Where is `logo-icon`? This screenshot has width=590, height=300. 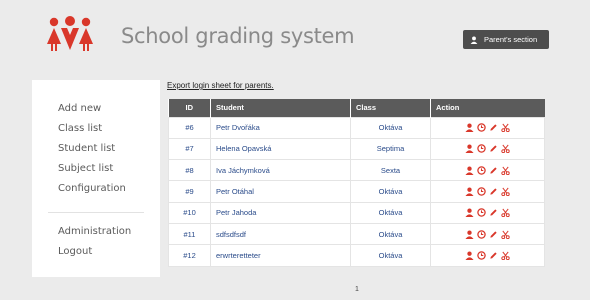 logo-icon is located at coordinates (70, 33).